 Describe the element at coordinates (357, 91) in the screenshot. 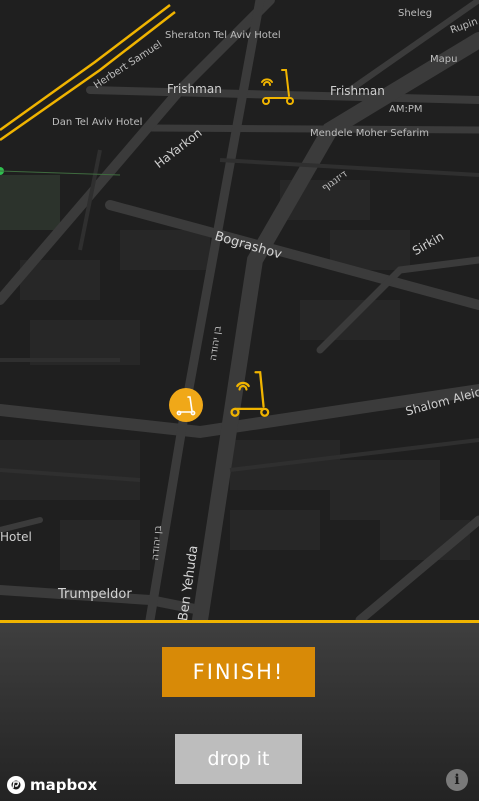

I see `street-label-frishman-right: Frishman` at that location.